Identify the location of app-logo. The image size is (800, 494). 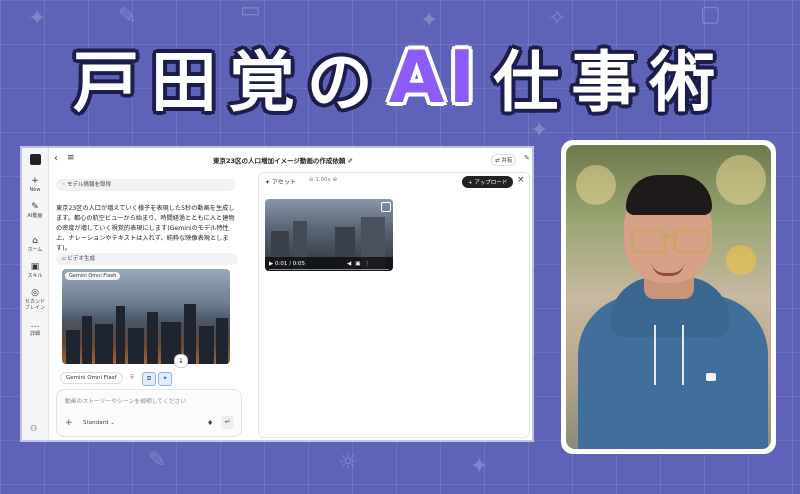
(35, 159).